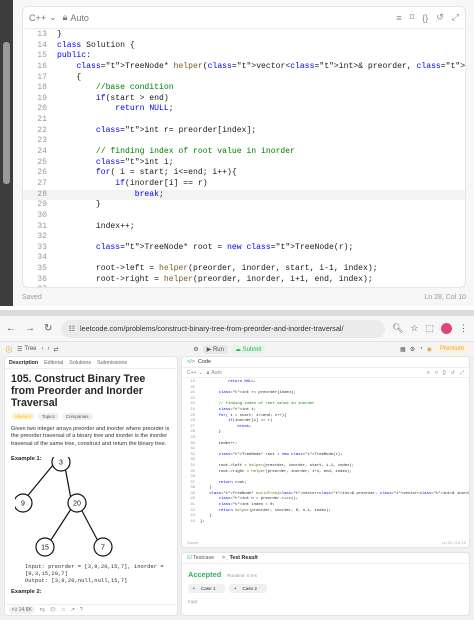  Describe the element at coordinates (412, 349) in the screenshot. I see `settings-icon: ⚙` at that location.